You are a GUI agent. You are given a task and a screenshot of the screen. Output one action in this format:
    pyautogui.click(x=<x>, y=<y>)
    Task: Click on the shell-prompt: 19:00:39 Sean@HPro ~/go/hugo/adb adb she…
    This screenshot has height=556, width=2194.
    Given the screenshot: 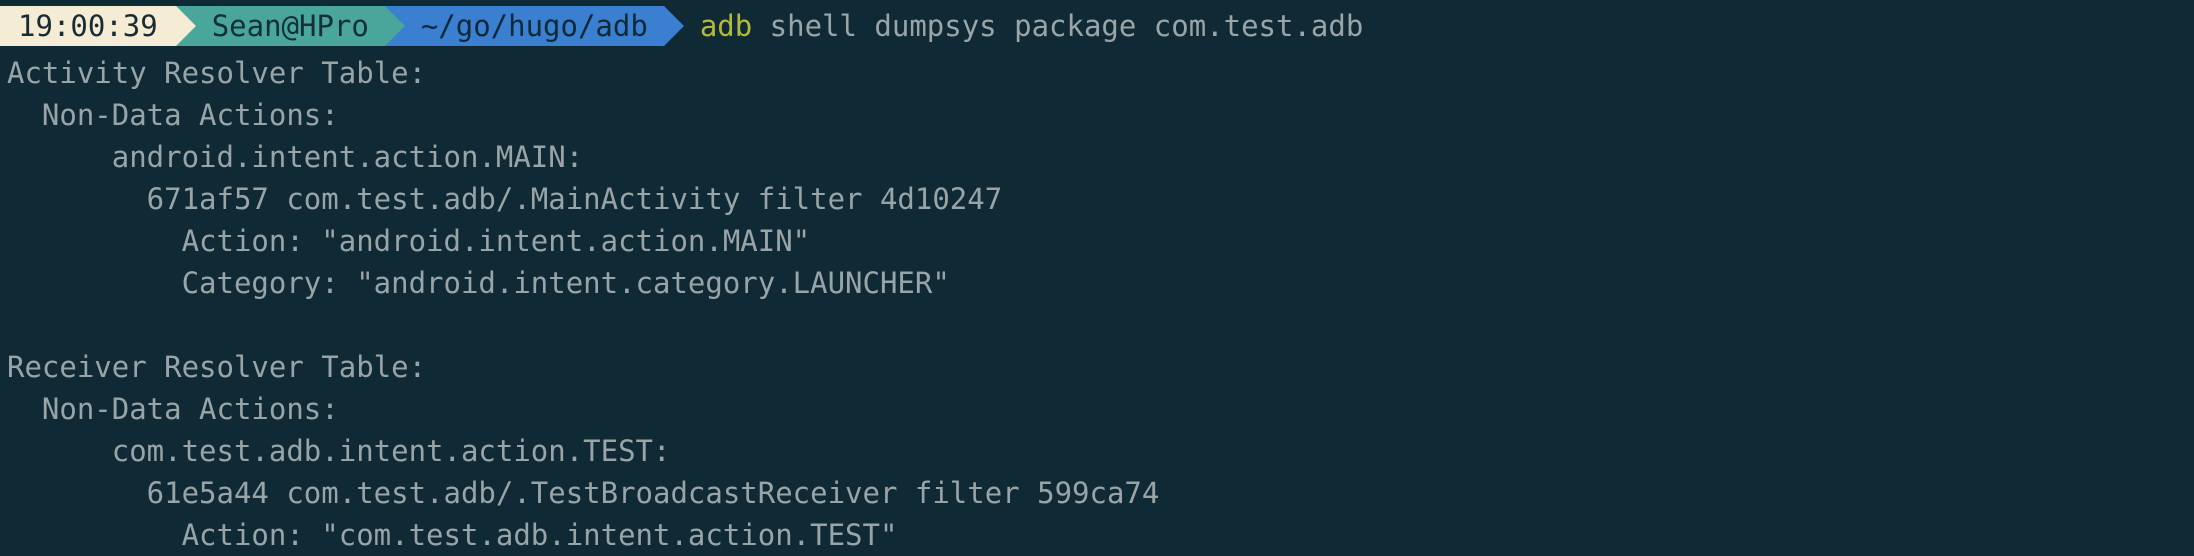 What is the action you would take?
    pyautogui.click(x=1097, y=26)
    